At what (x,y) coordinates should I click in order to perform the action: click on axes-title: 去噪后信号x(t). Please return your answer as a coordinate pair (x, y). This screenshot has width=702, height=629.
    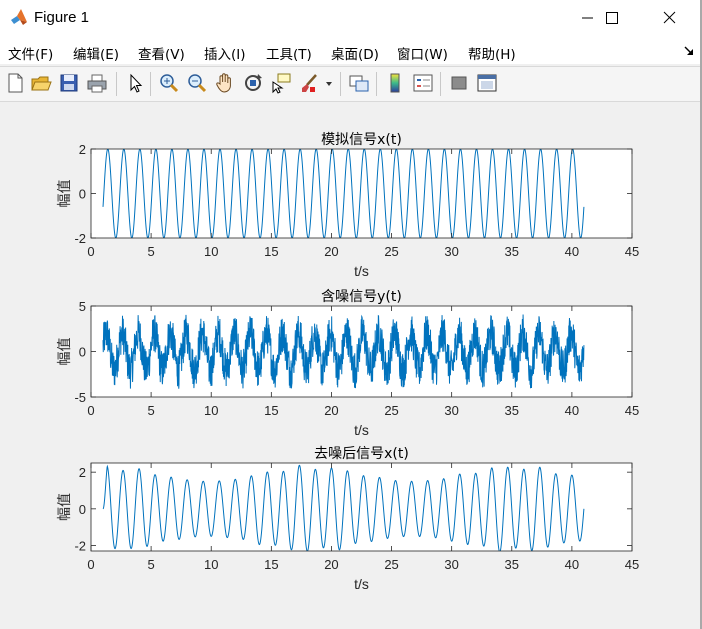
    Looking at the image, I should click on (361, 454).